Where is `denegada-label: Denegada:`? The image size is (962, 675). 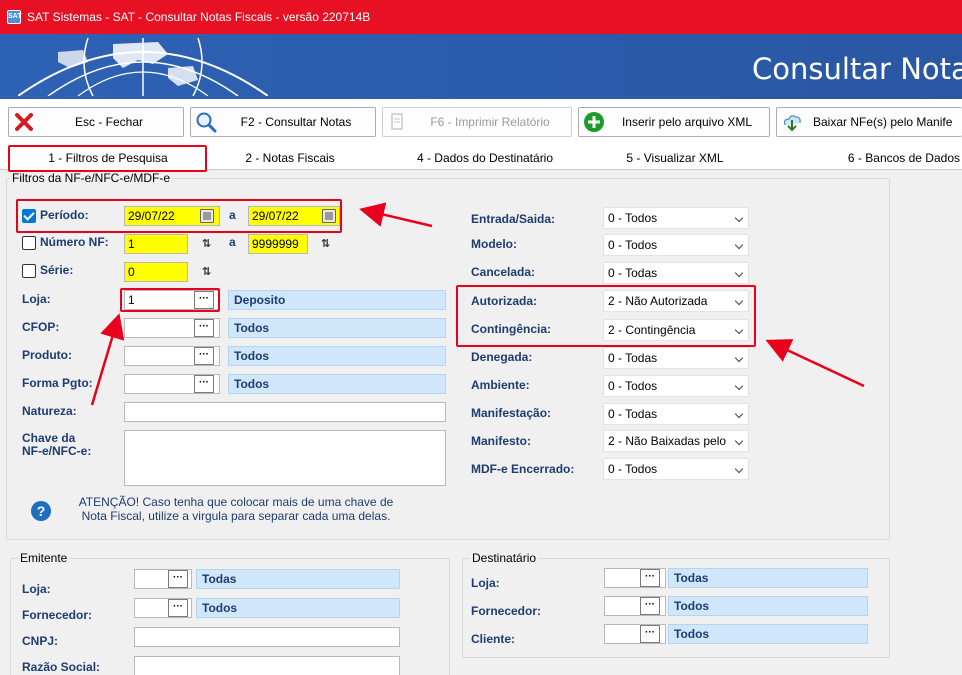 denegada-label: Denegada: is located at coordinates (502, 357).